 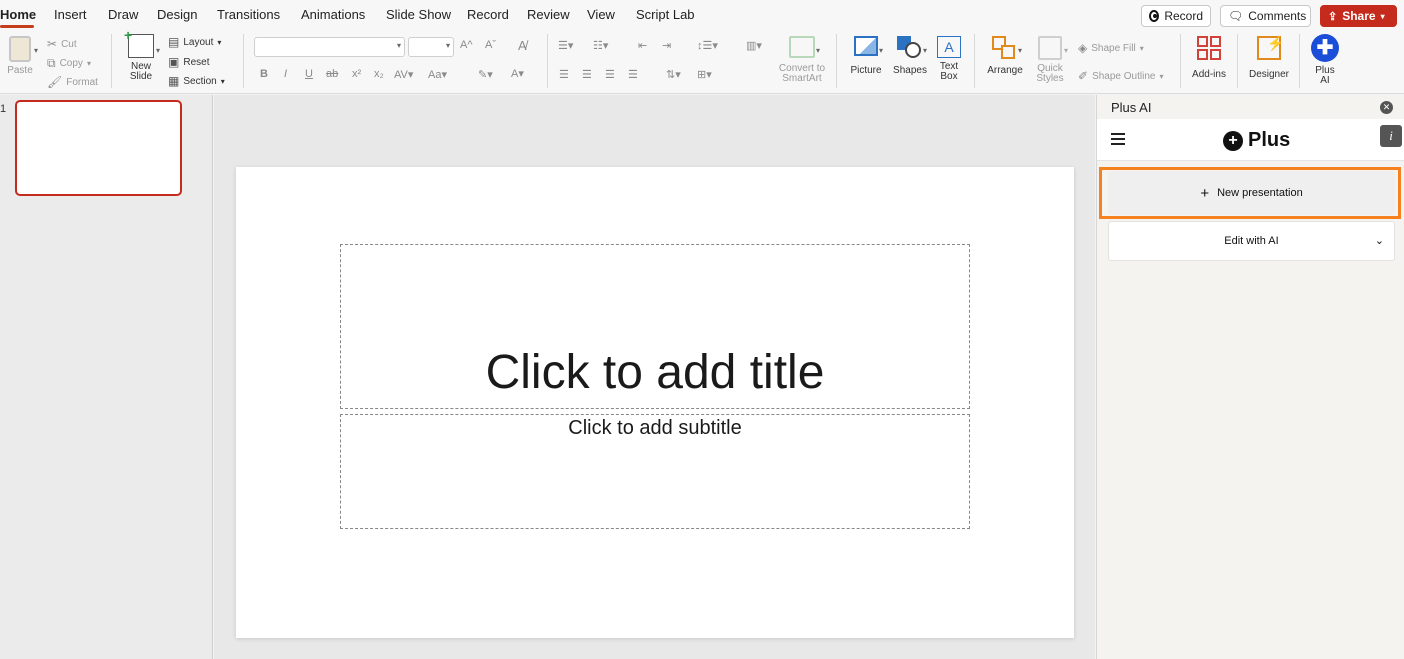 I want to click on title-placeholder: Click to add title, so click(x=655, y=326).